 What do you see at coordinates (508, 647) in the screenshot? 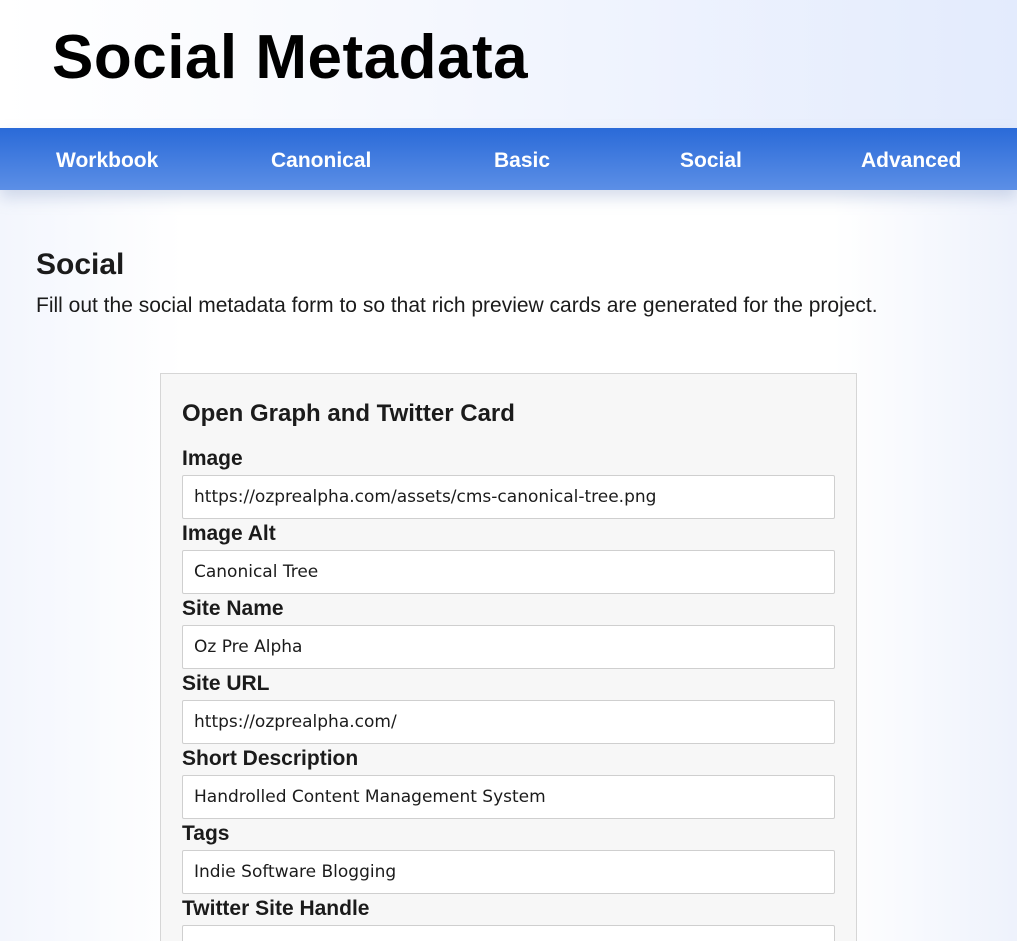
I see `site-name-input` at bounding box center [508, 647].